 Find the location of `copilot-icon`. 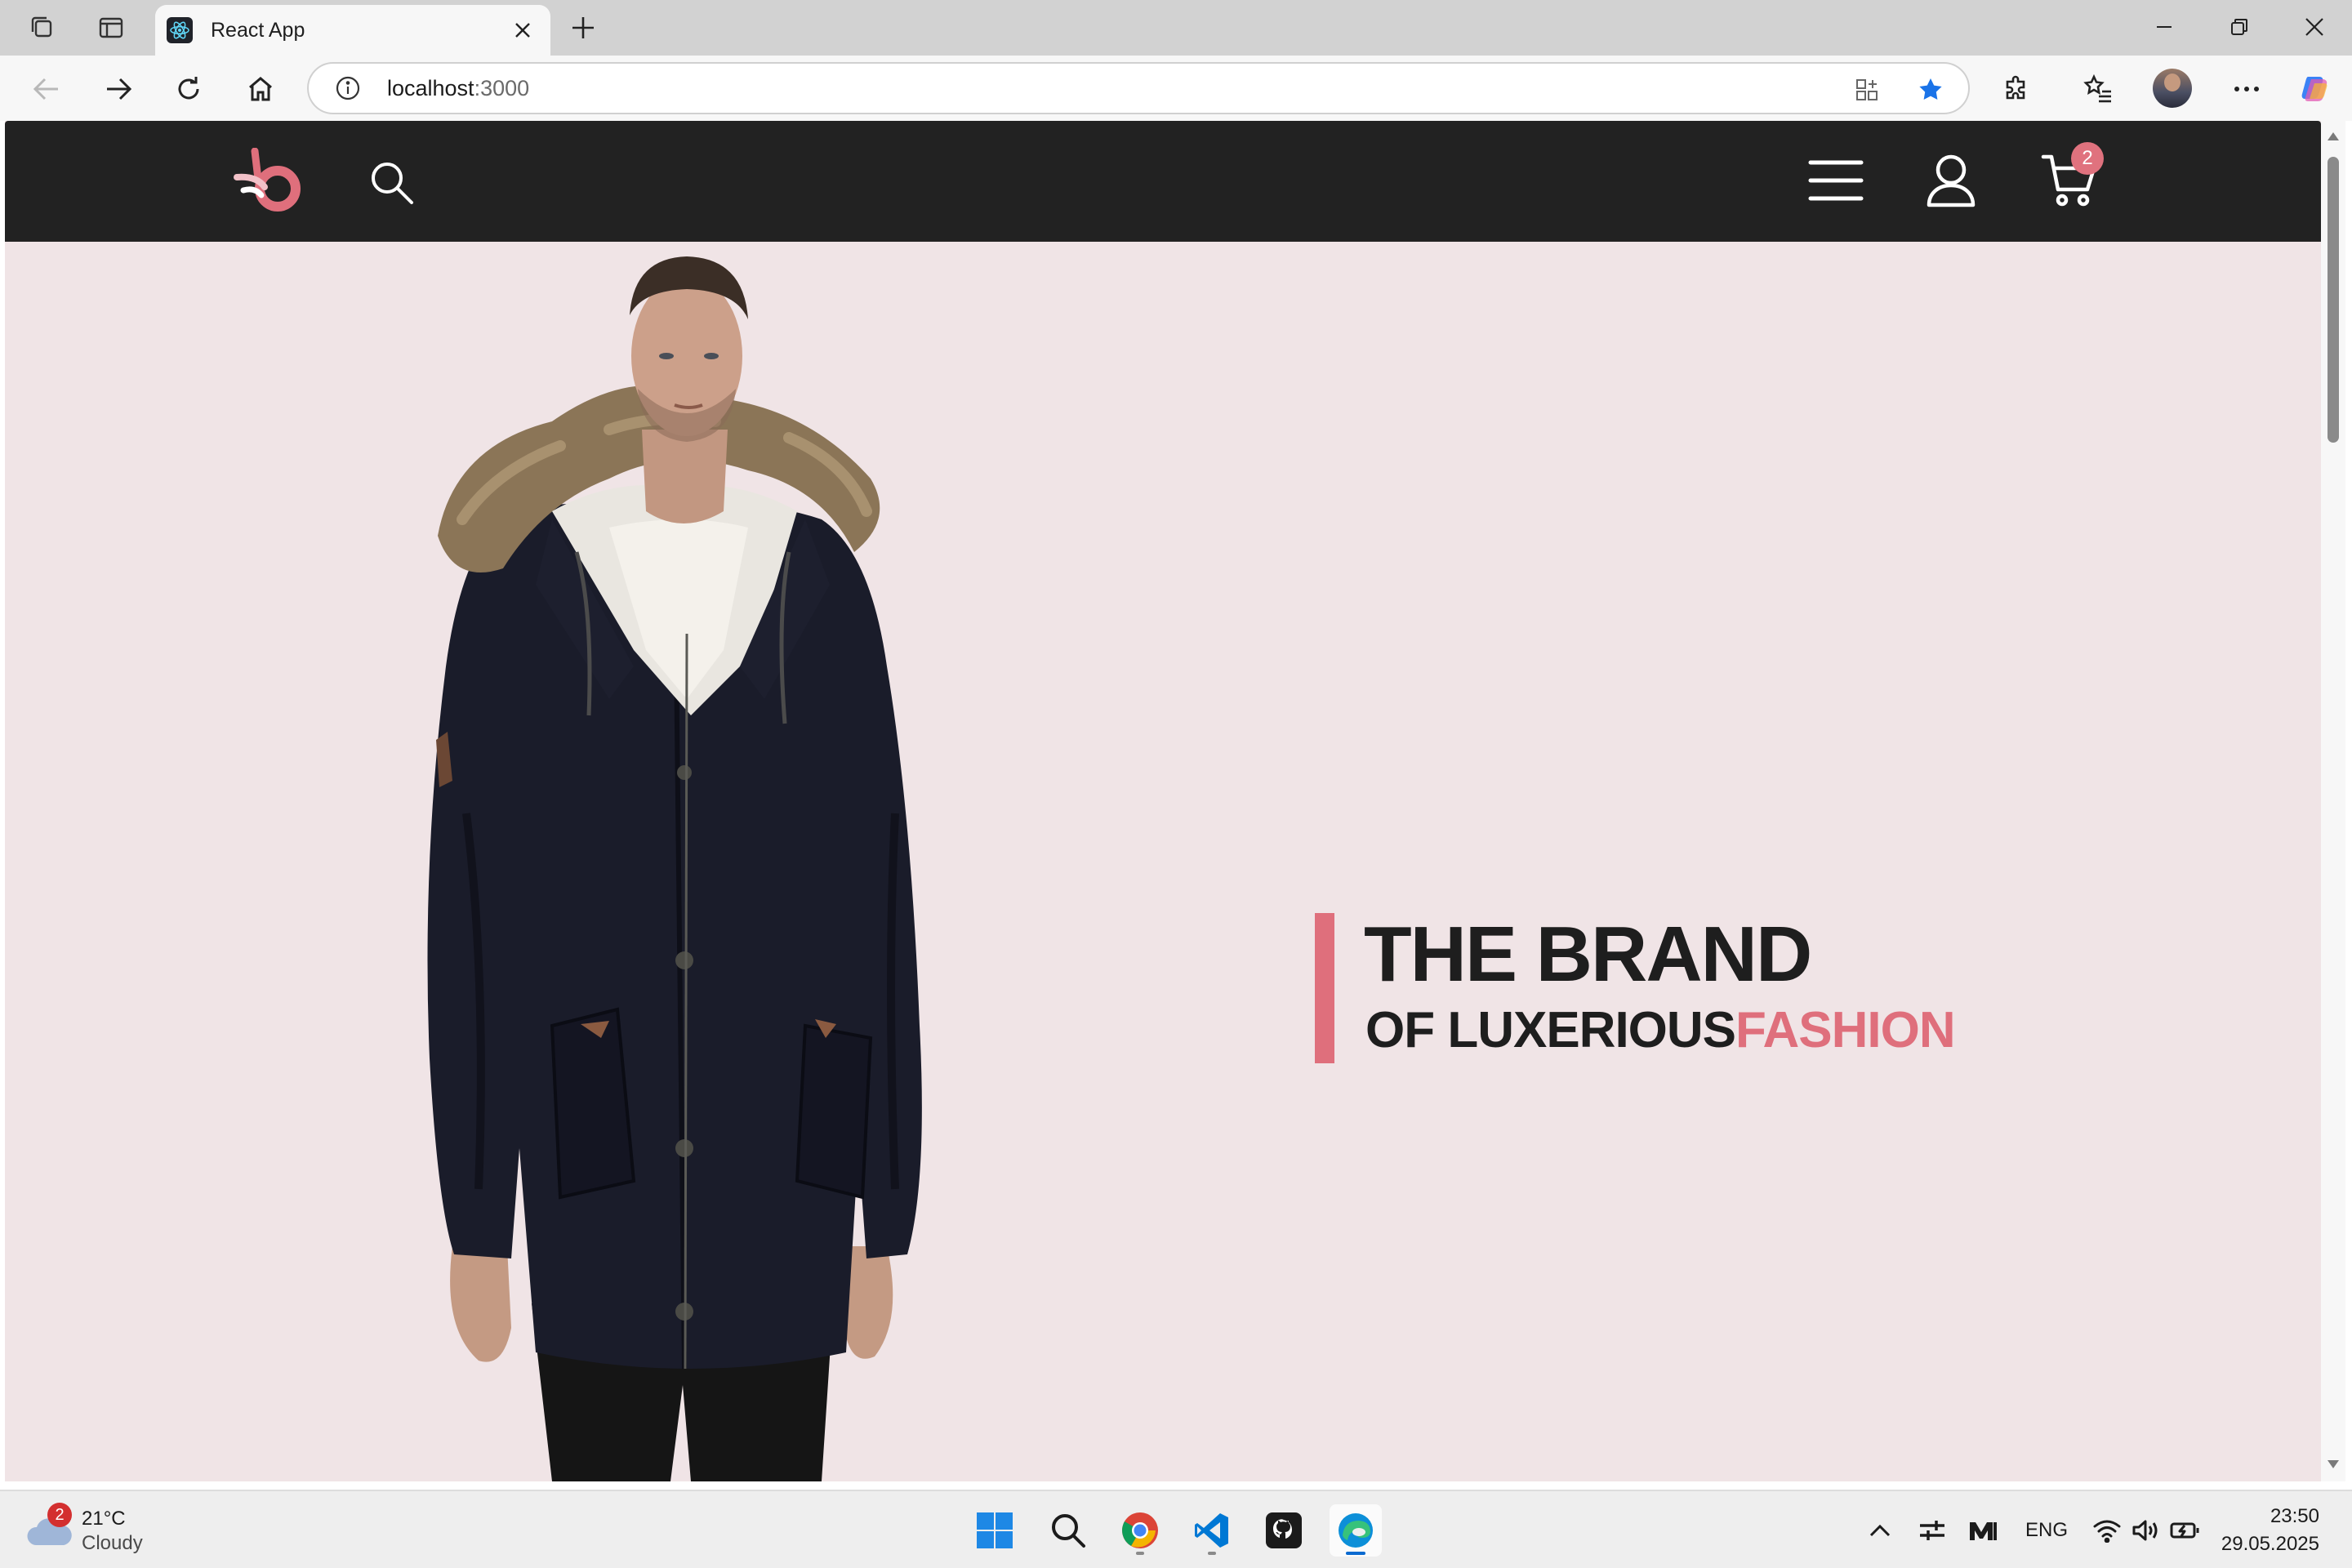

copilot-icon is located at coordinates (2315, 89).